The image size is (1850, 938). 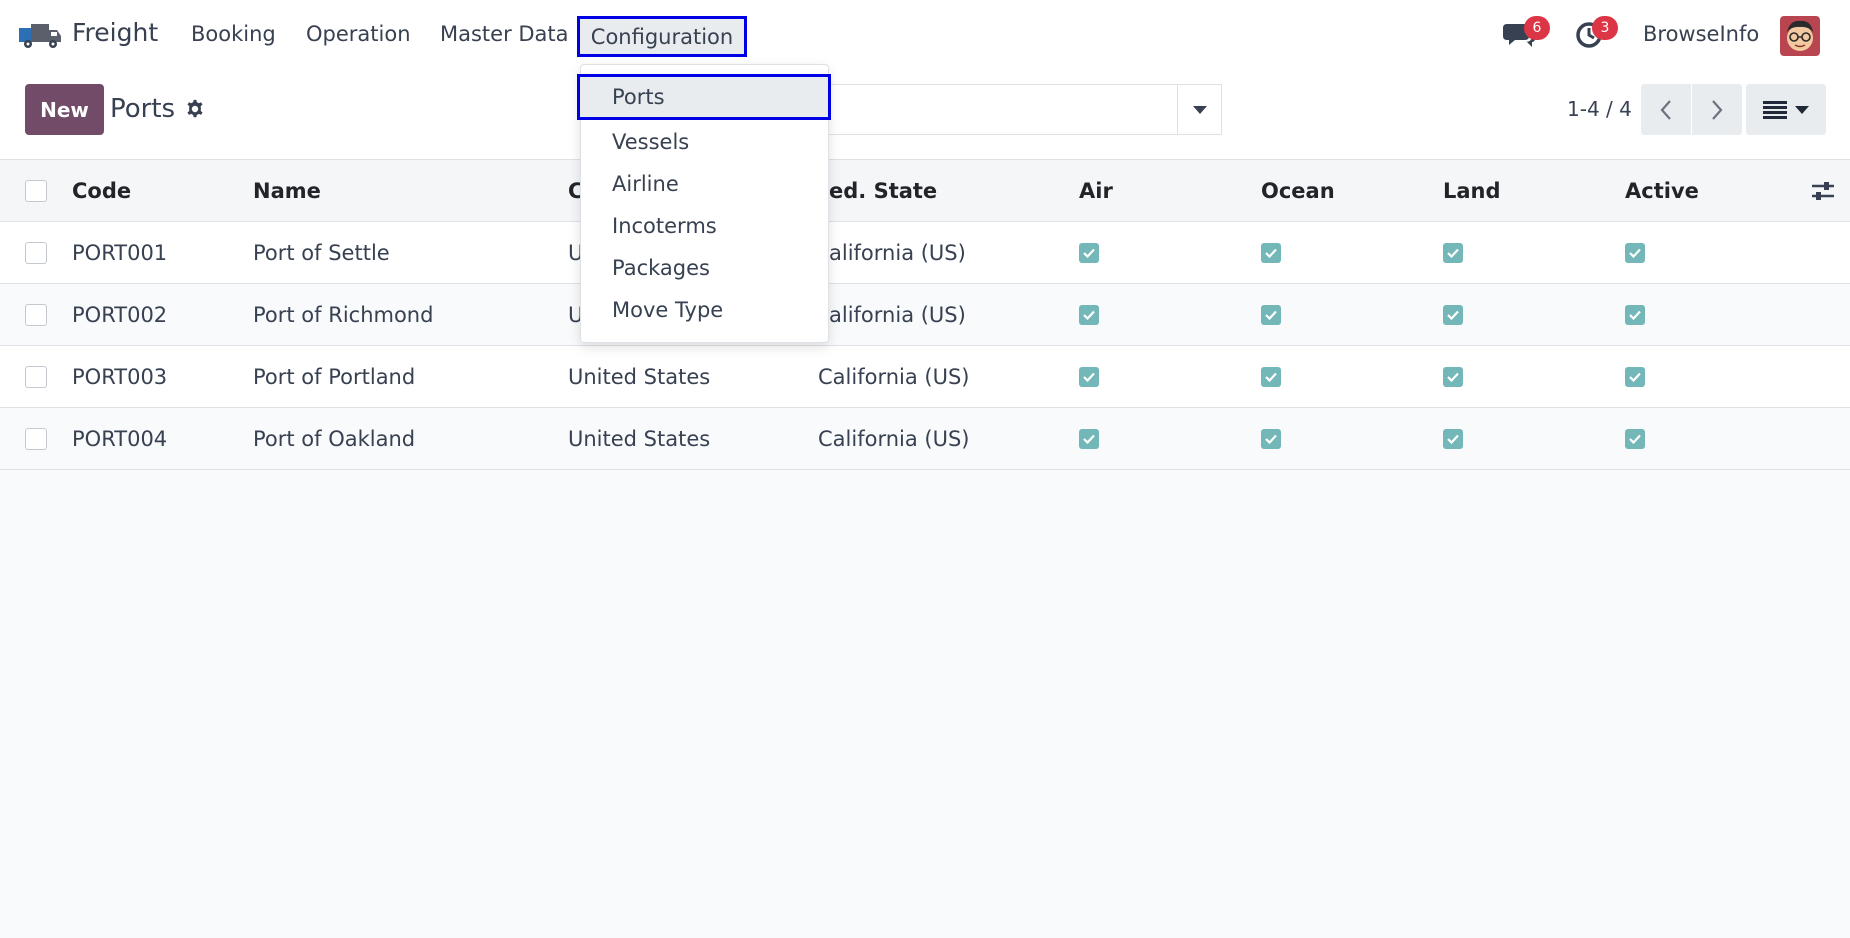 I want to click on menu-configuration: Configuration, so click(x=662, y=36).